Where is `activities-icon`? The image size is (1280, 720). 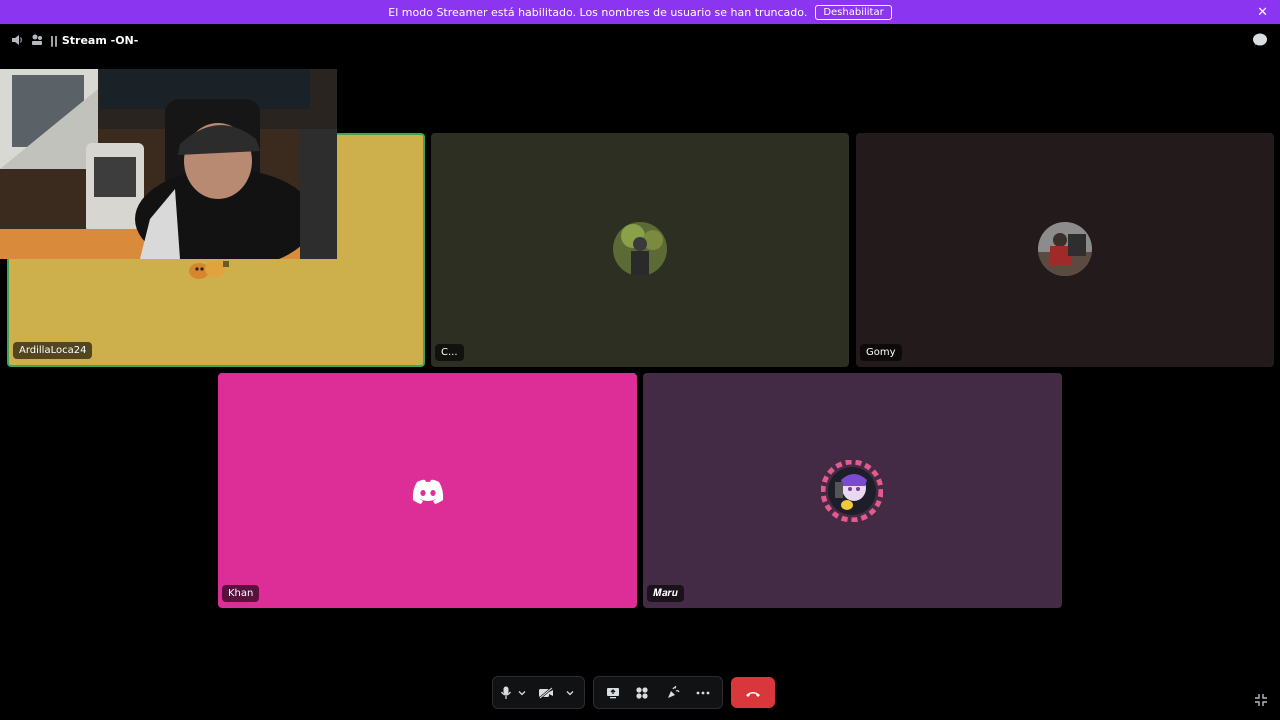
activities-icon is located at coordinates (641, 693).